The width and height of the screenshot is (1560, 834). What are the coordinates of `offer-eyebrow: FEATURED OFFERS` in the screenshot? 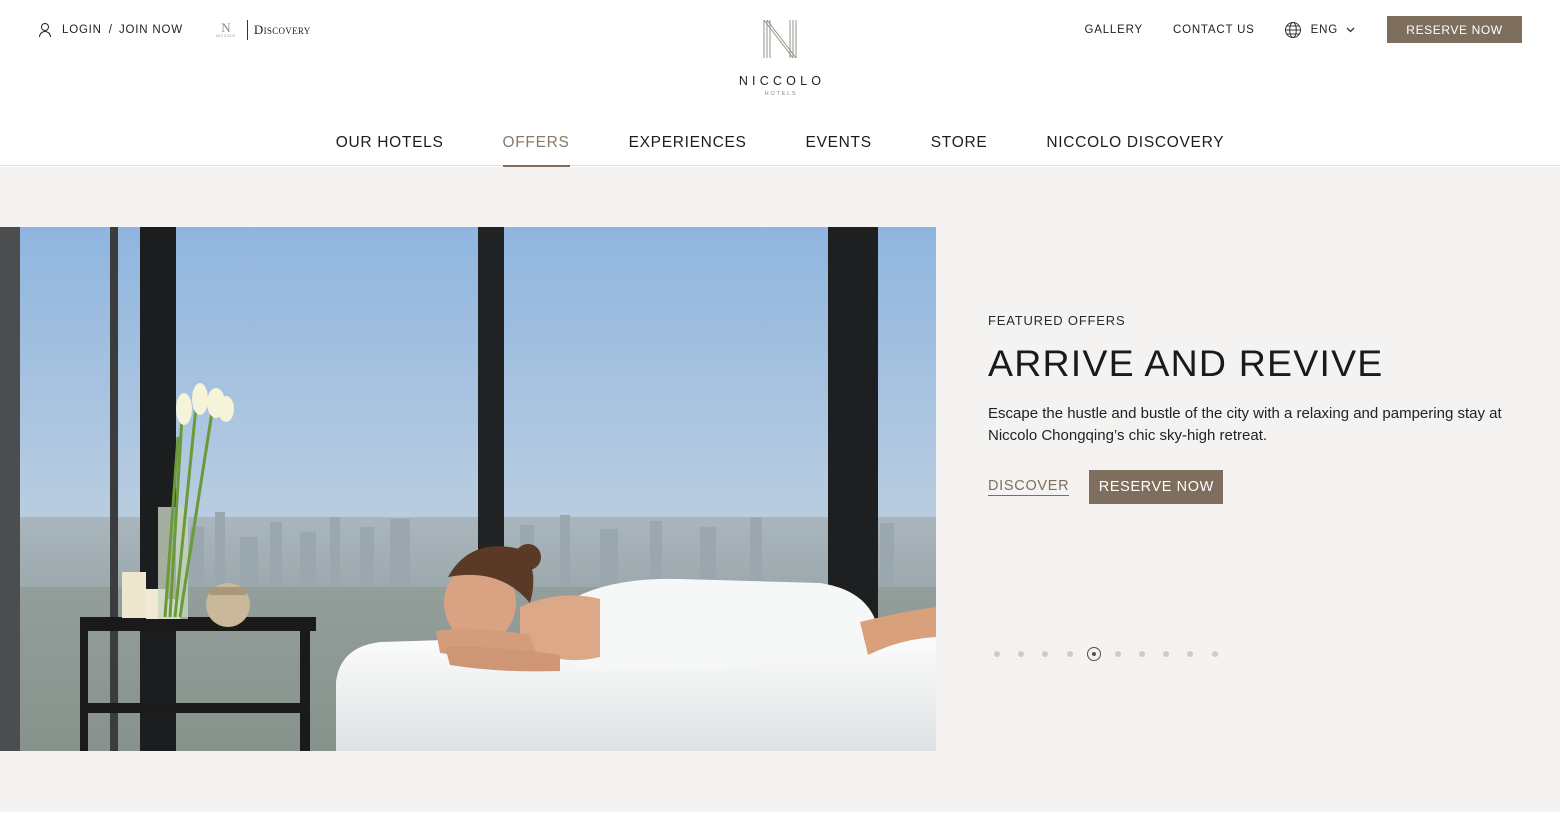 It's located at (1057, 320).